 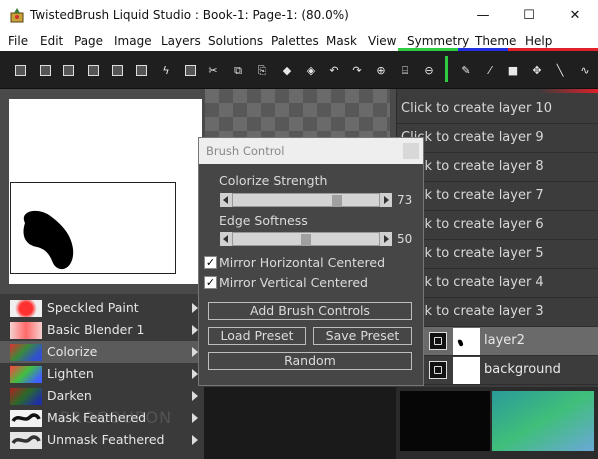 I want to click on dark-canvas-preview, so click(x=300, y=423).